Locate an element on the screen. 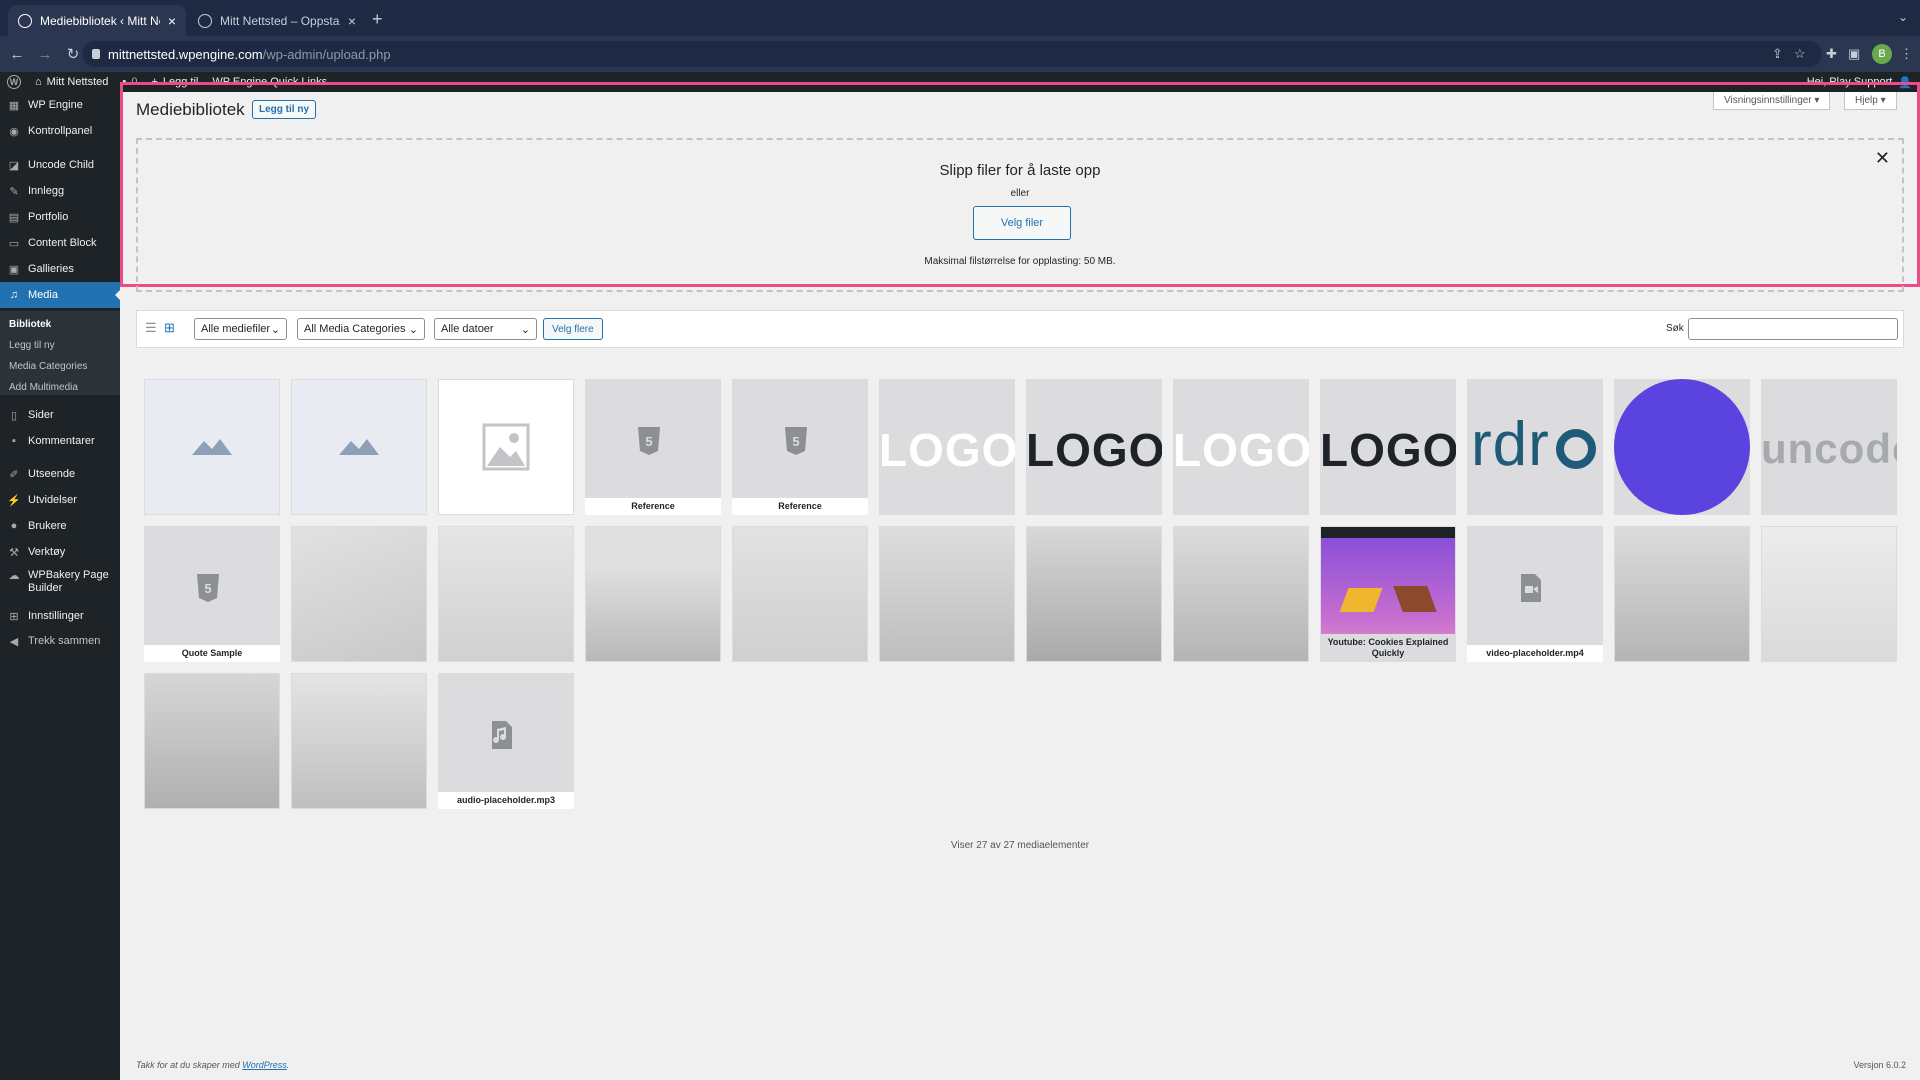 This screenshot has height=1080, width=1920. media-tile-woman-photo is located at coordinates (1829, 594).